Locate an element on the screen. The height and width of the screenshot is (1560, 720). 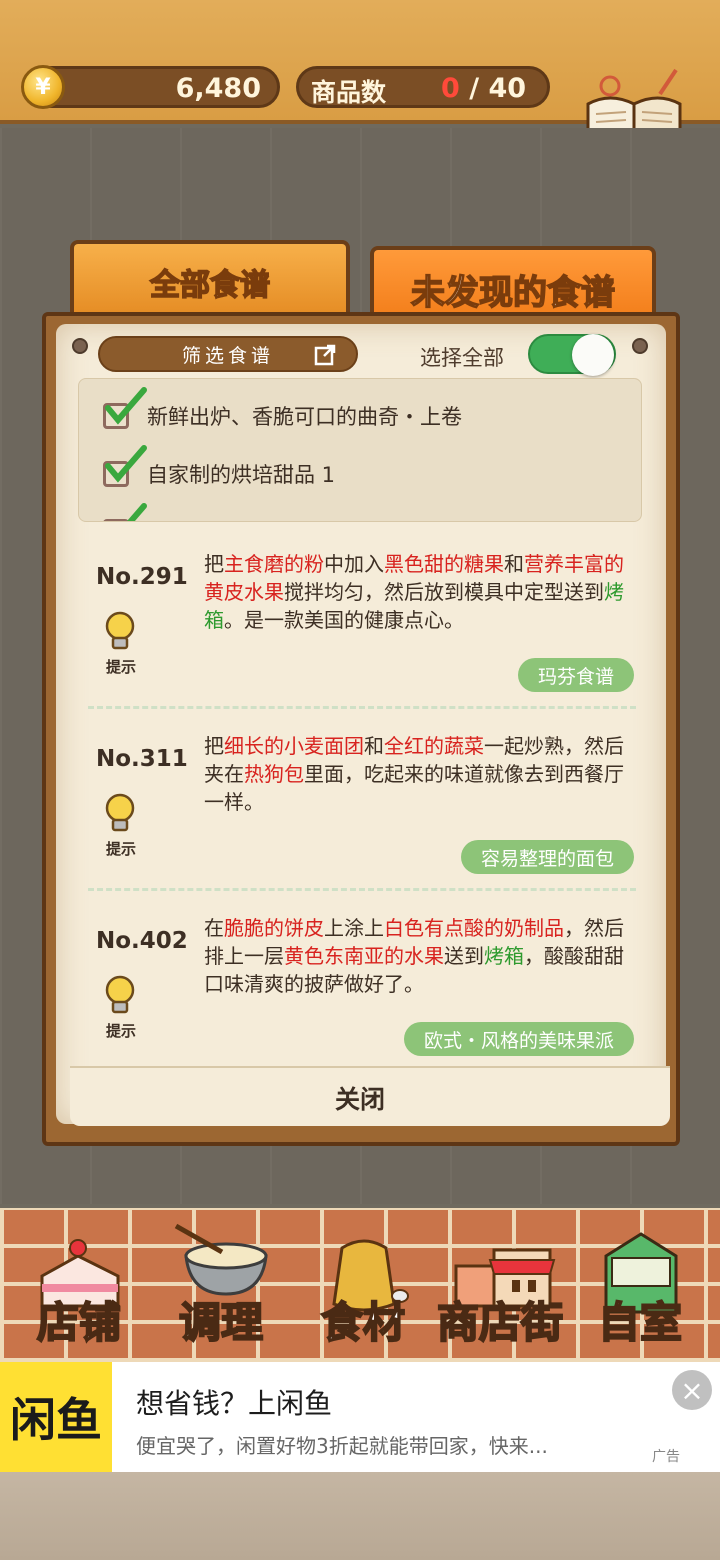
recipe-category-tag: 玛芬食谱 is located at coordinates (575, 675).